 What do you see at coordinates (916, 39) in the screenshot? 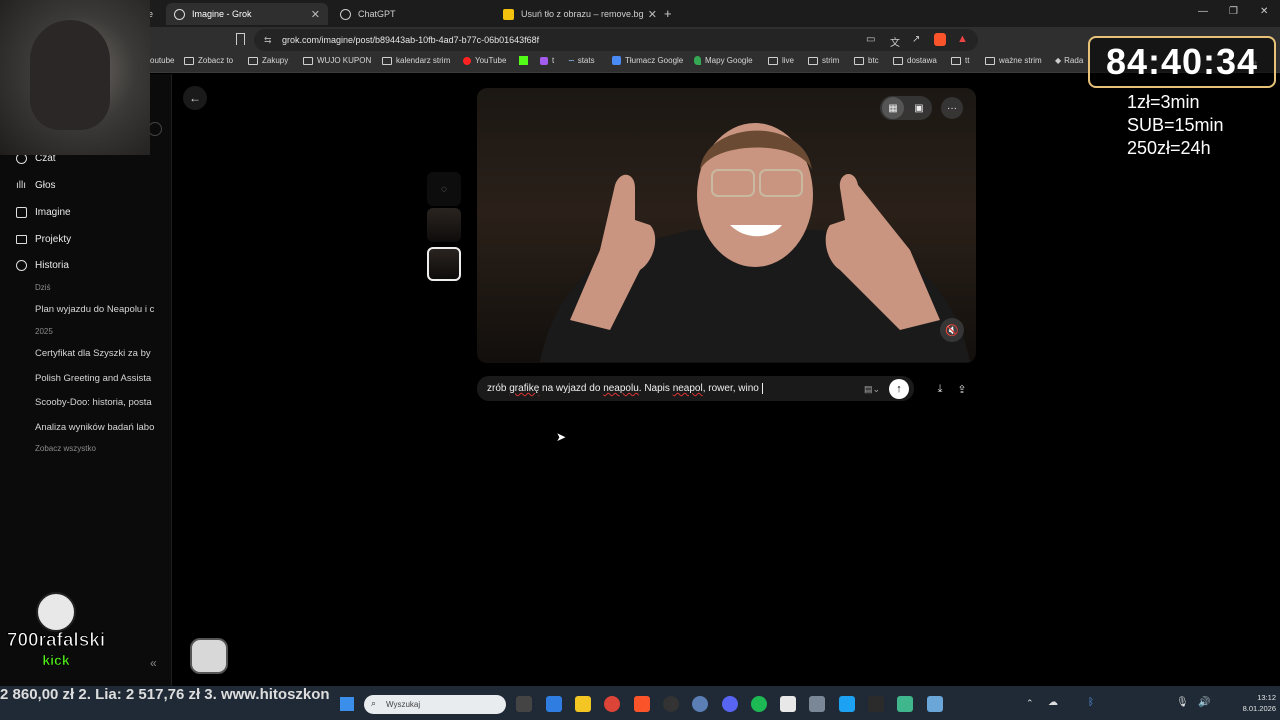
I see `share-icon: ↗` at bounding box center [916, 39].